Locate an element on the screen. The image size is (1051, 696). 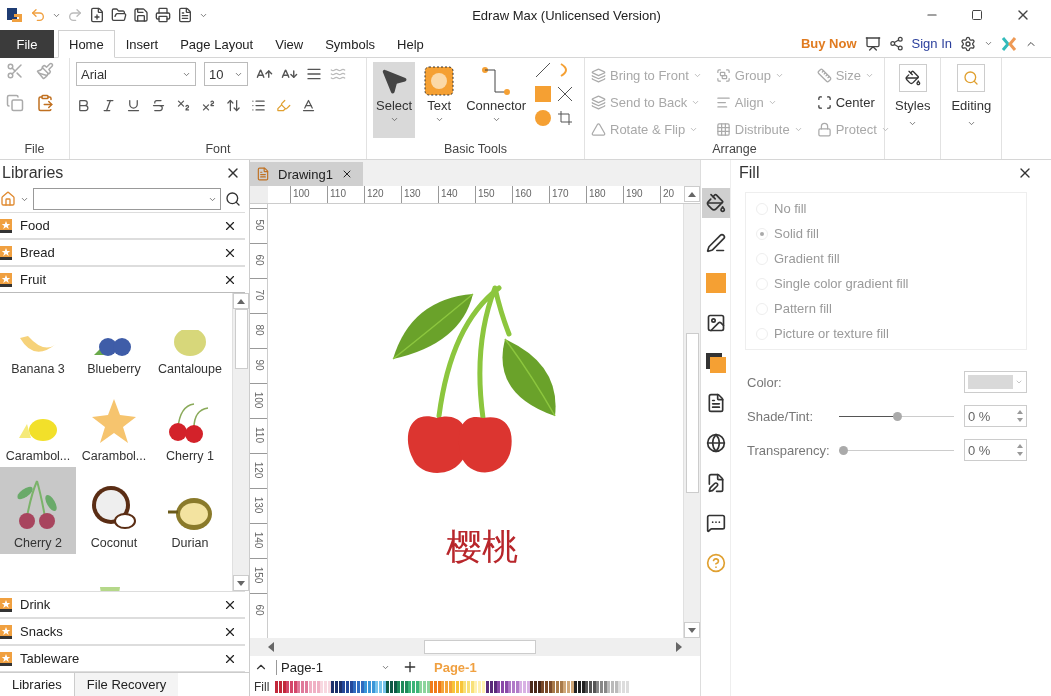
arrange-command: Center is located at coordinates (853, 102).